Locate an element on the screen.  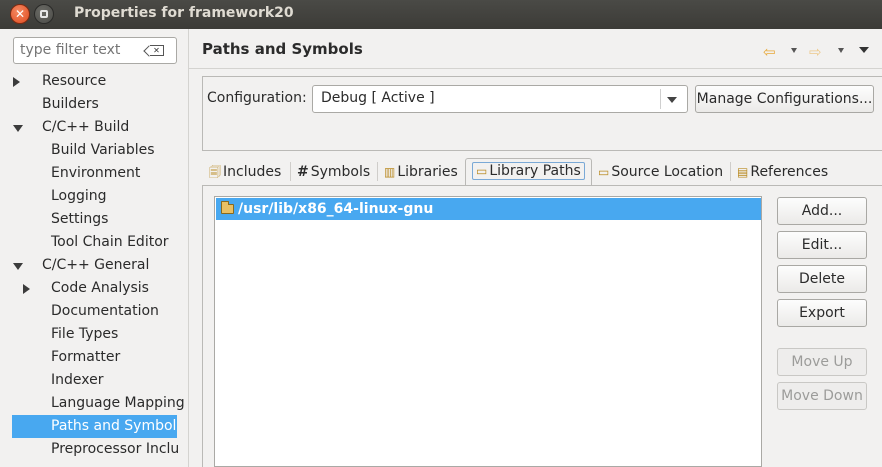
tree-item: Code Analysis is located at coordinates (94, 288).